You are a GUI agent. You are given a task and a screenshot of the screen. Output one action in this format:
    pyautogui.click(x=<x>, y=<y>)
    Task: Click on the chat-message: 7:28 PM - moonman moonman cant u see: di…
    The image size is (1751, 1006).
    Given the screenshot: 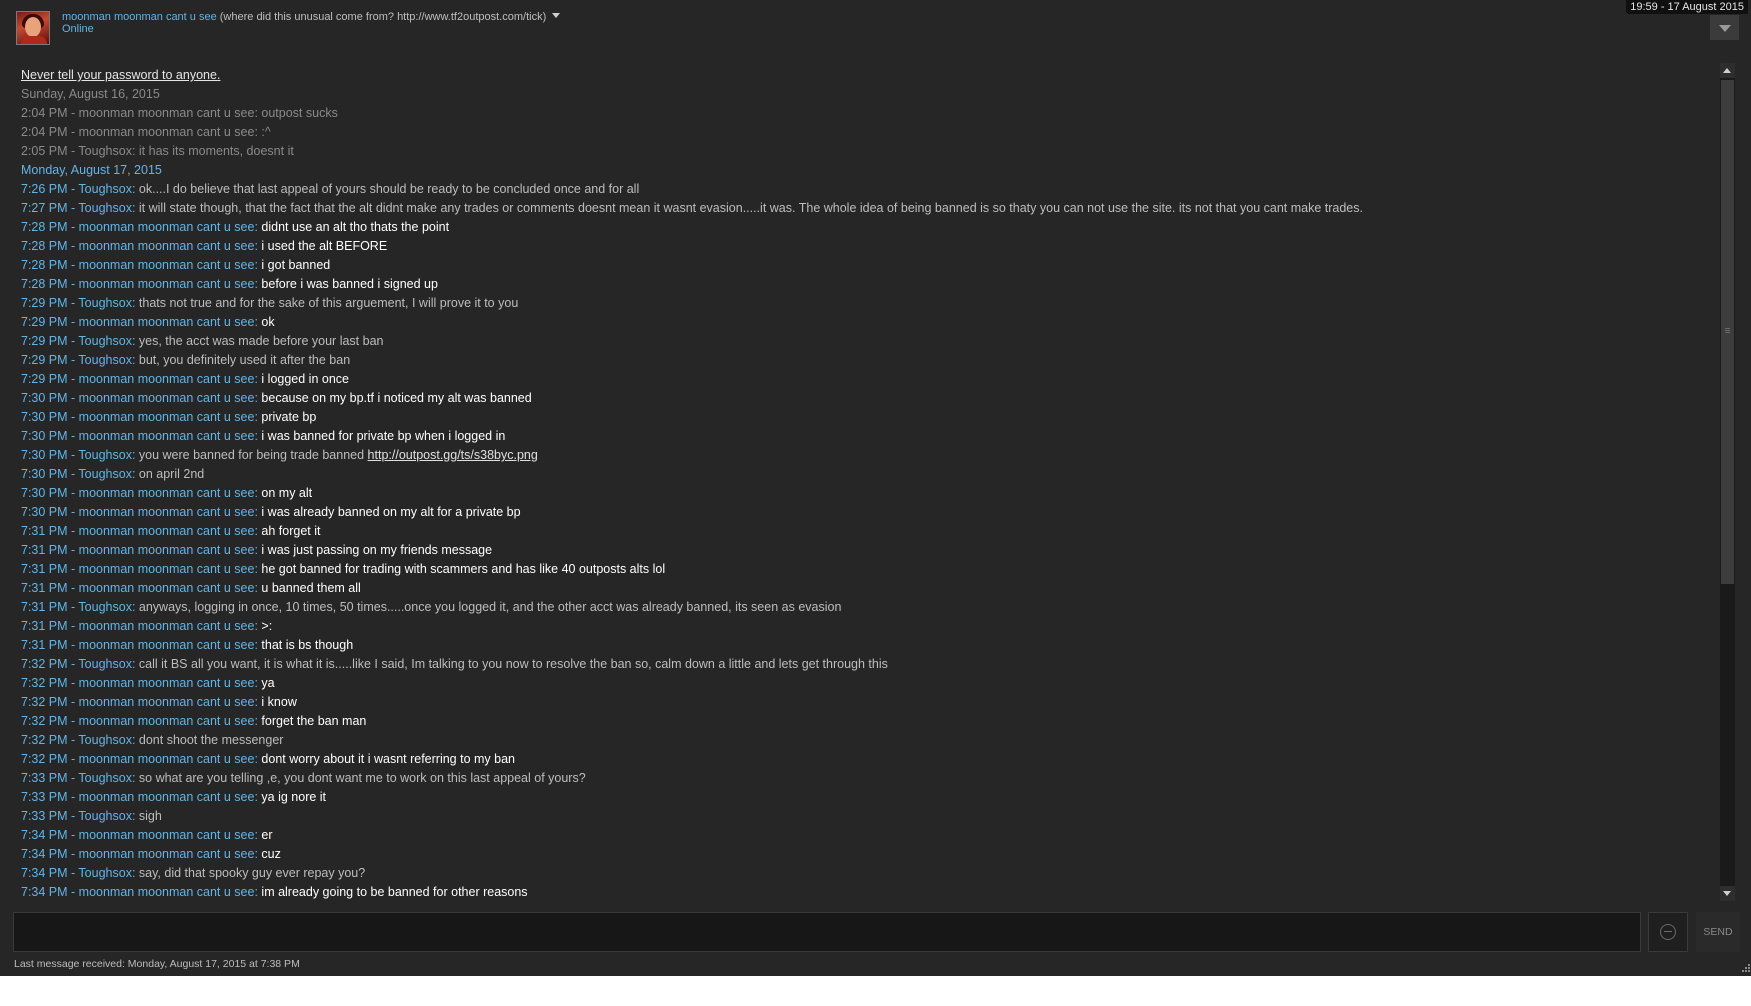 What is the action you would take?
    pyautogui.click(x=235, y=227)
    